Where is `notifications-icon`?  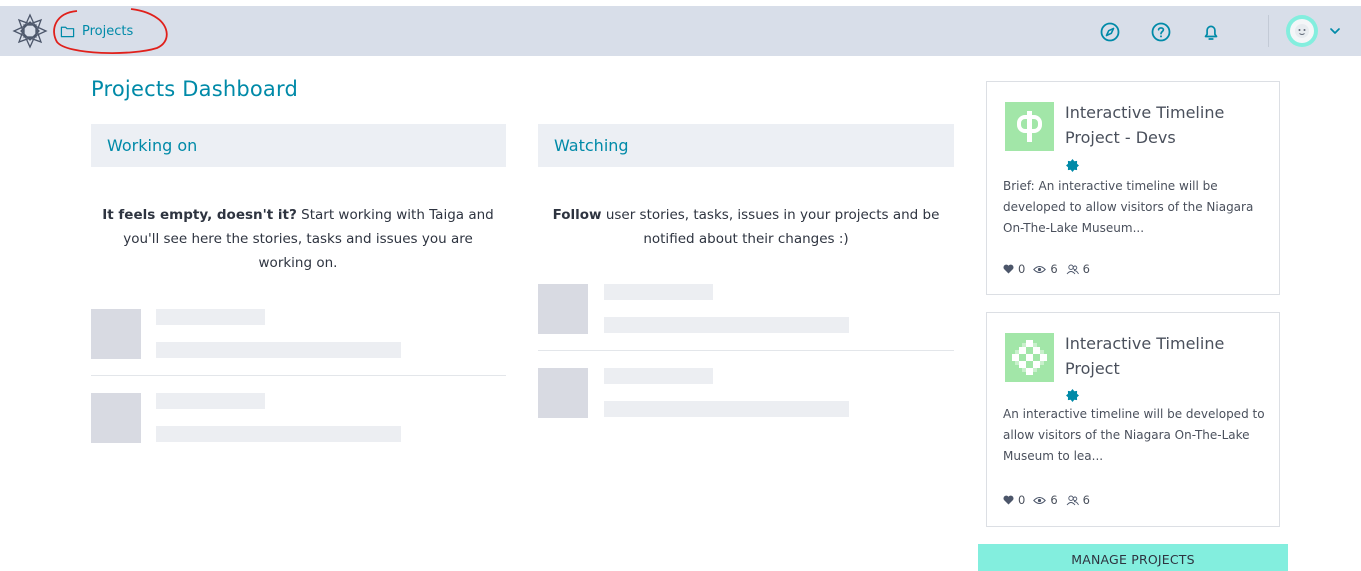
notifications-icon is located at coordinates (1211, 32).